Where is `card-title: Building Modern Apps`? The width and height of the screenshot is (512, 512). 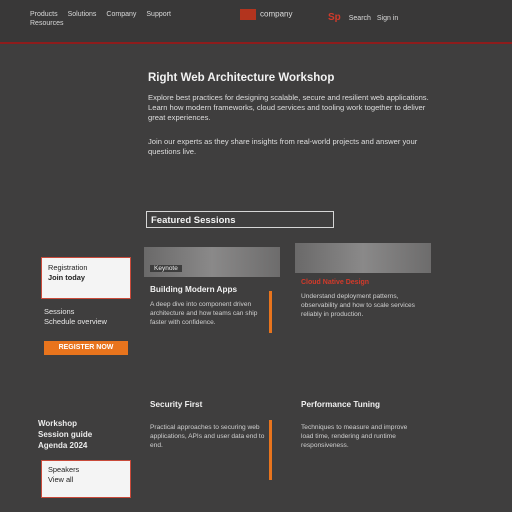
card-title: Building Modern Apps is located at coordinates (215, 289).